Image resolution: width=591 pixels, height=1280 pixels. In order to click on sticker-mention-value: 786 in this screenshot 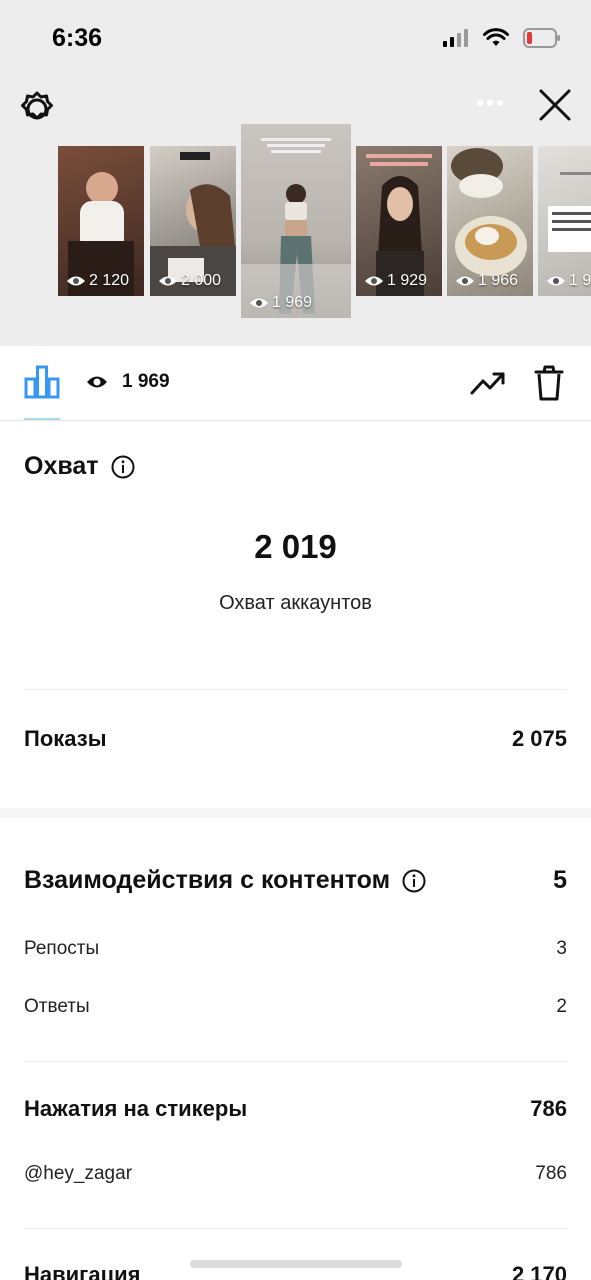, I will do `click(551, 1173)`.